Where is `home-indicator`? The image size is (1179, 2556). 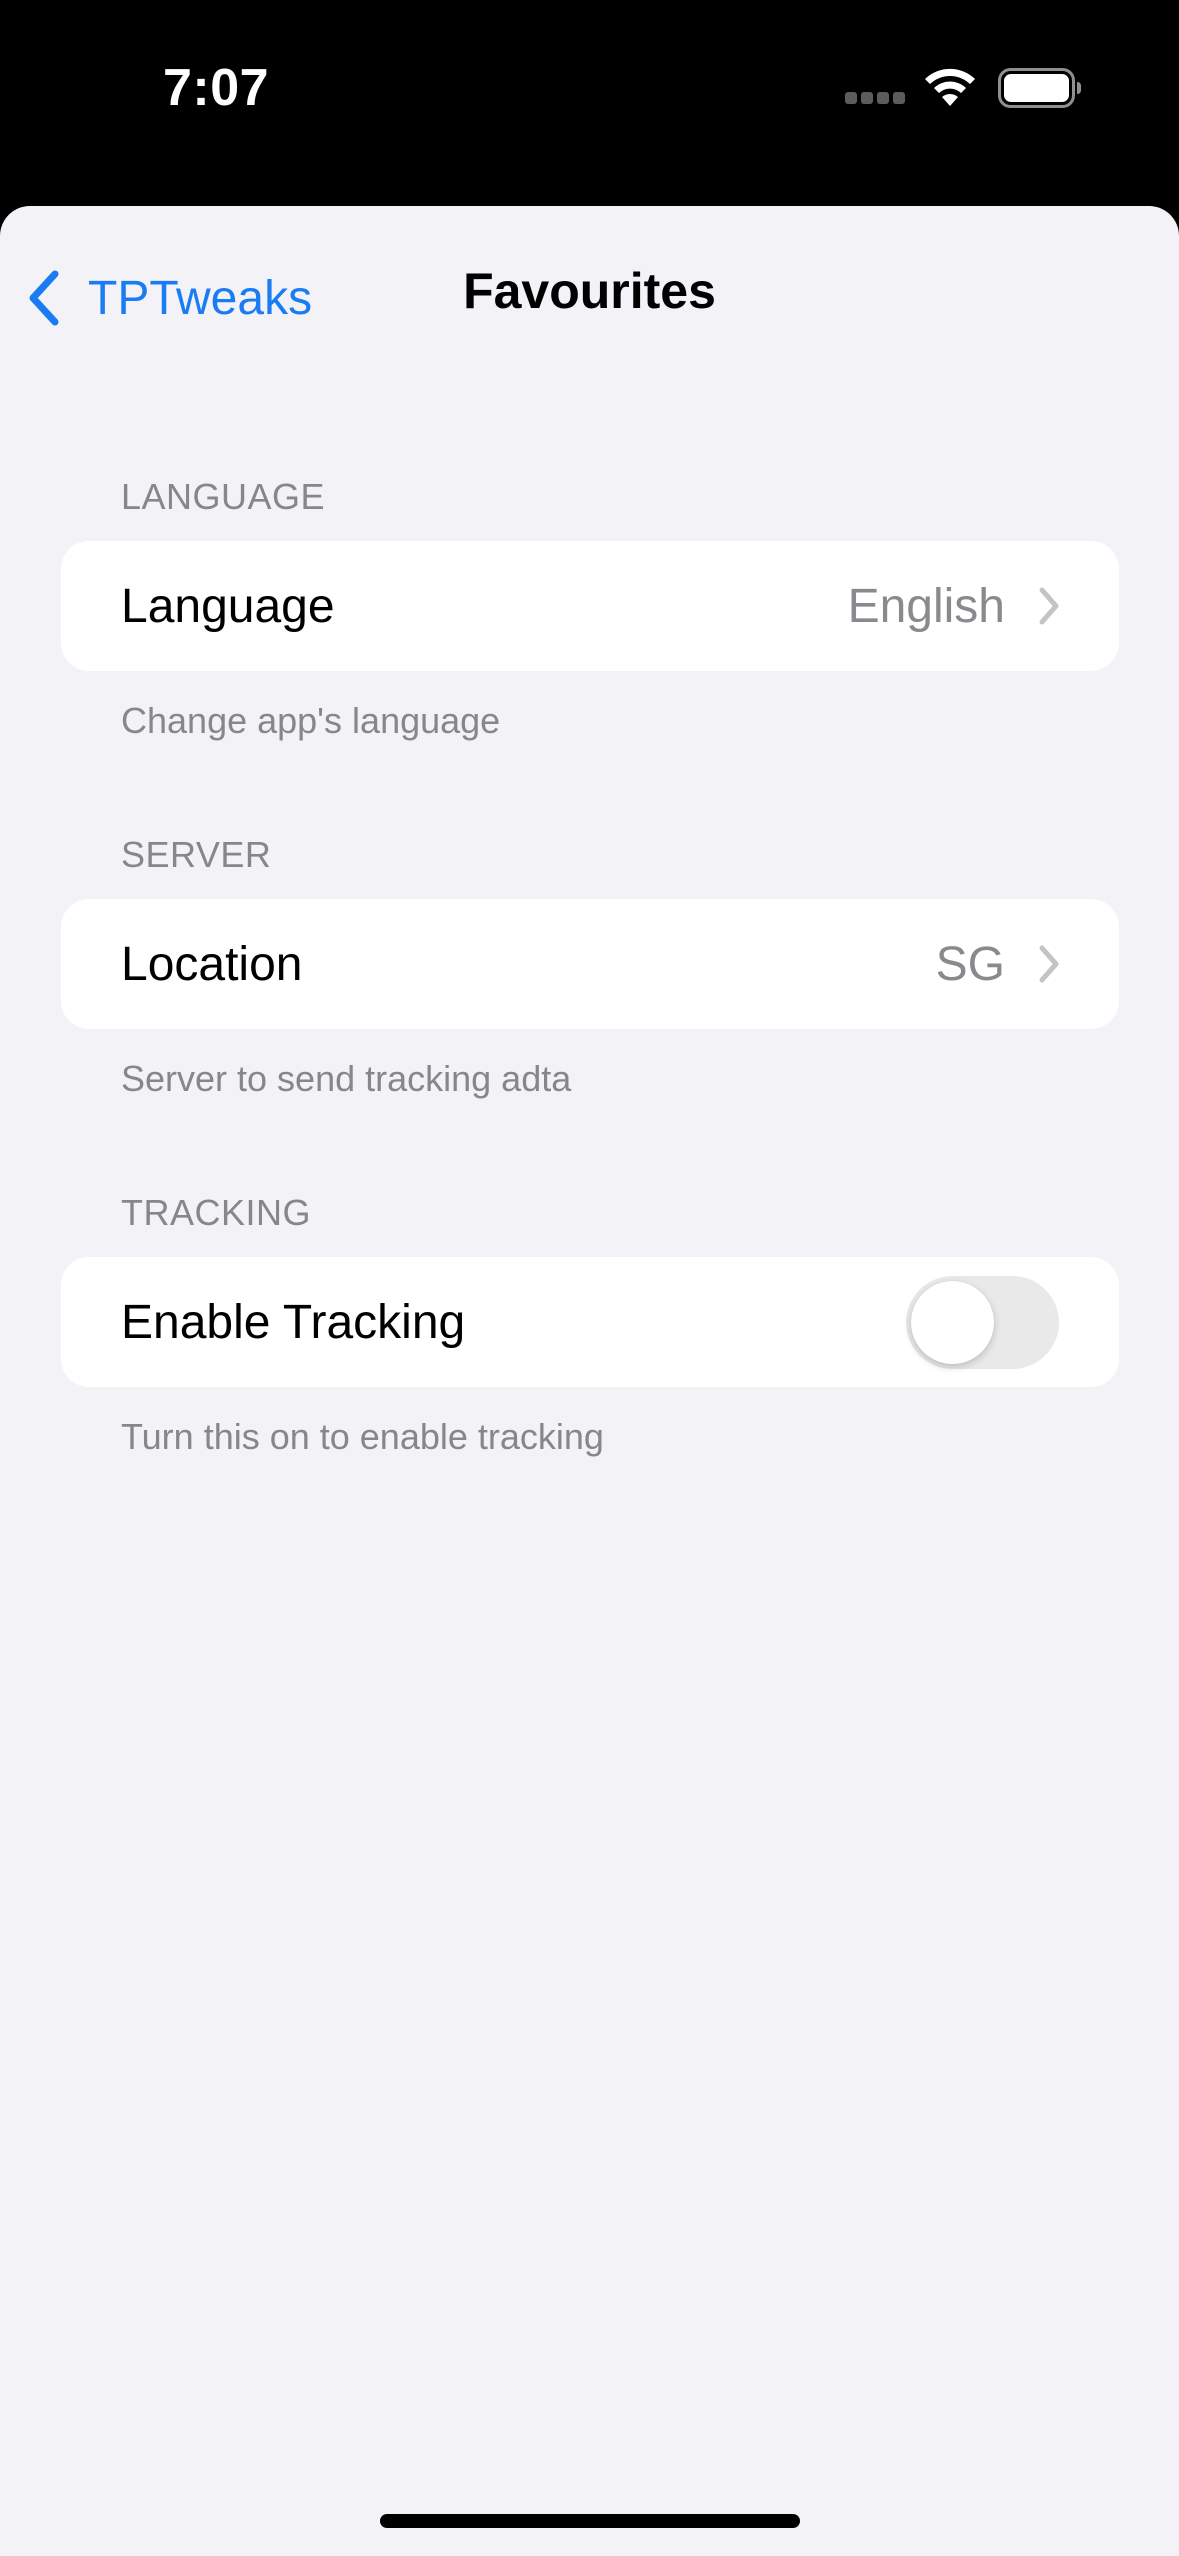 home-indicator is located at coordinates (590, 2521).